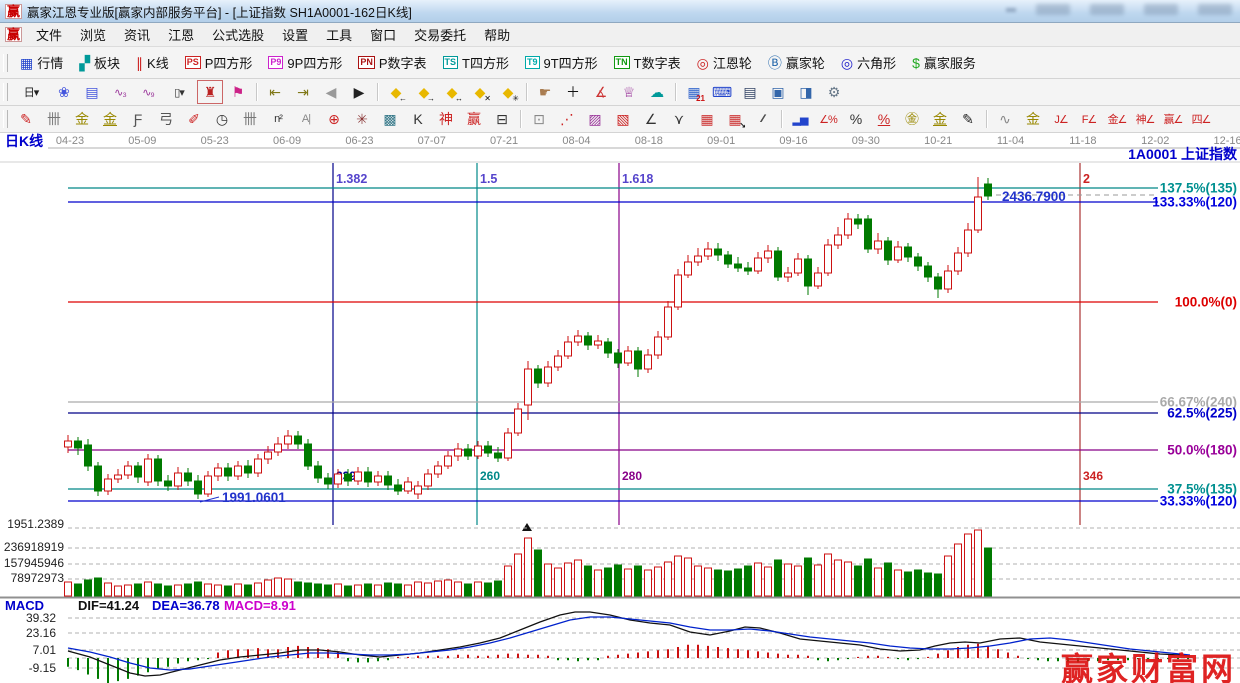  I want to click on draw-button-35: ✎, so click(968, 119).